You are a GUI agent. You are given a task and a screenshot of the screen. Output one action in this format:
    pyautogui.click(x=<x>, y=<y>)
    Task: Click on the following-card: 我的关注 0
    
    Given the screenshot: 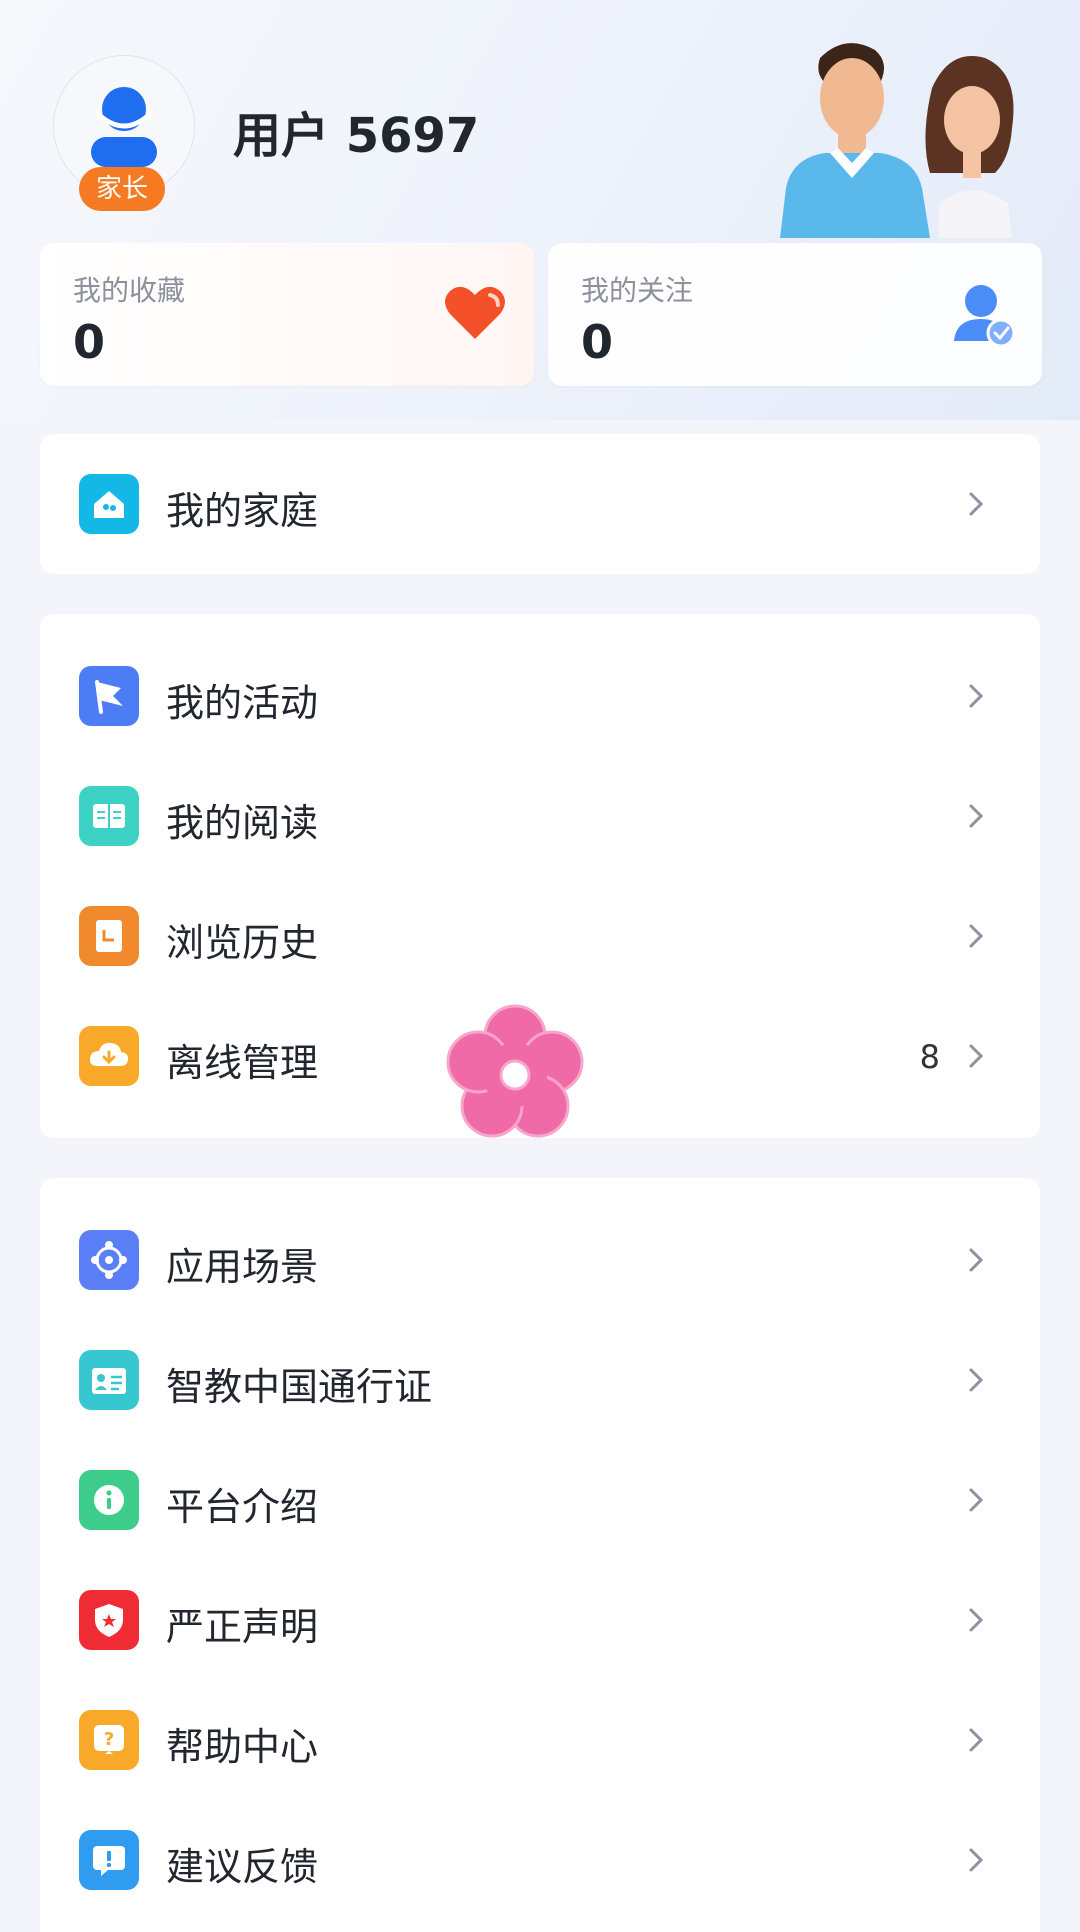 What is the action you would take?
    pyautogui.click(x=795, y=314)
    